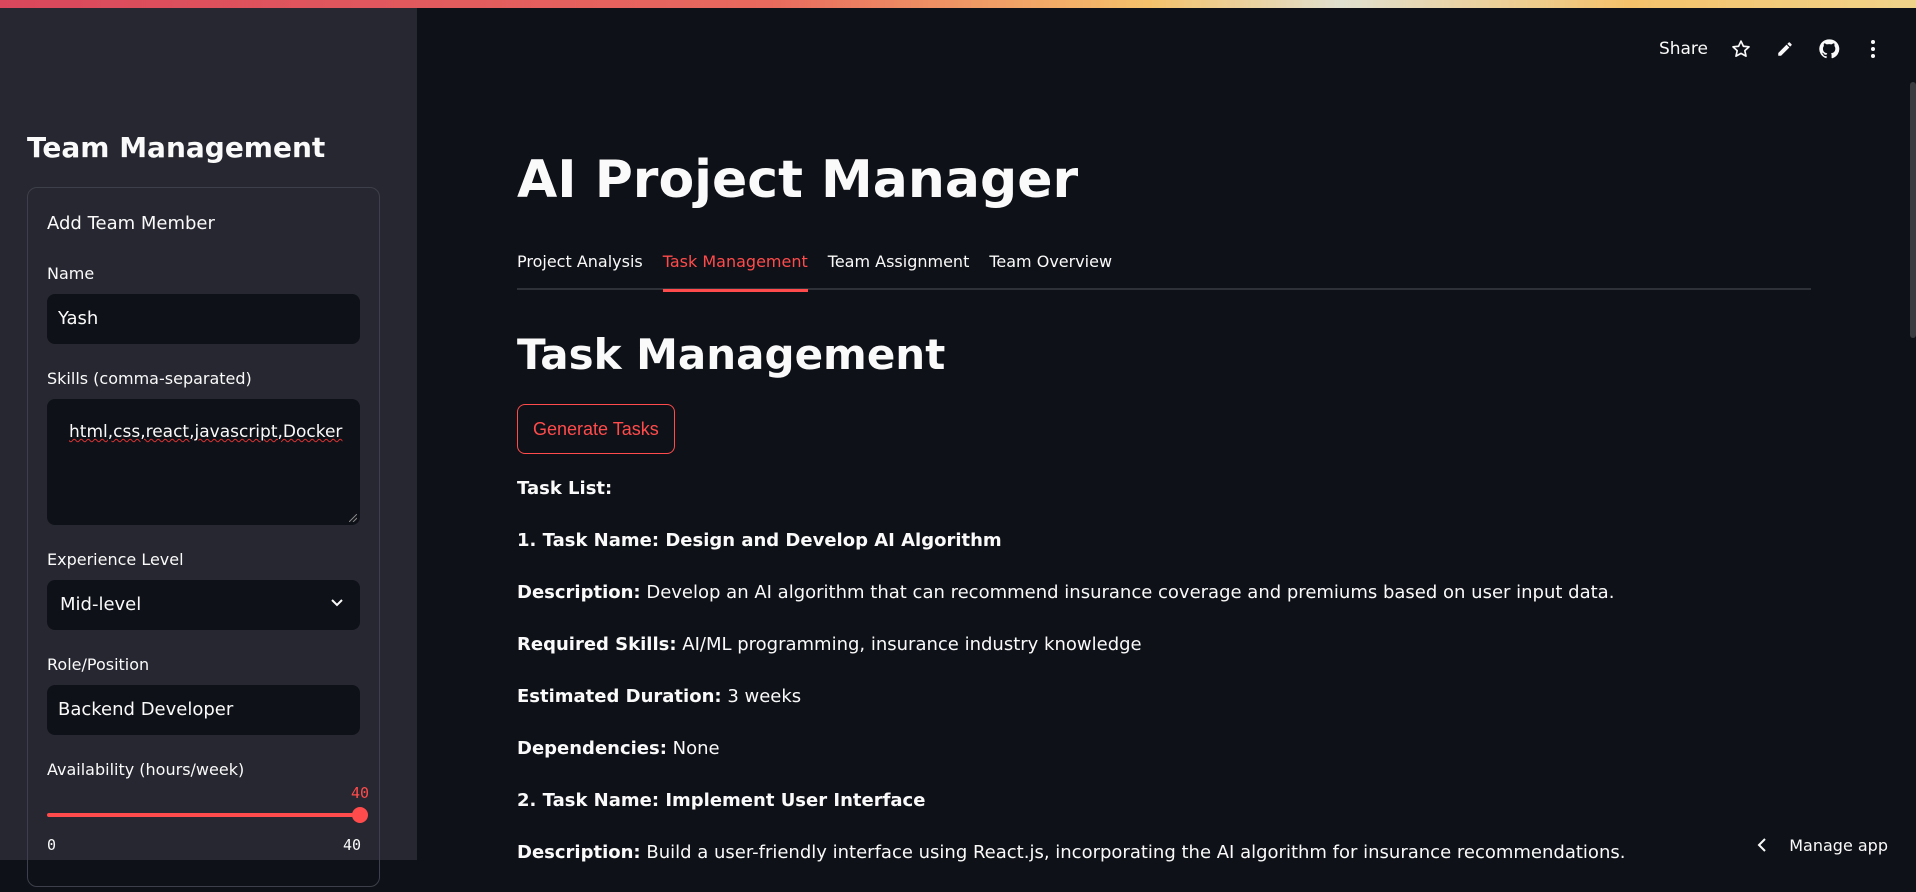 The image size is (1916, 892). What do you see at coordinates (101, 604) in the screenshot?
I see `experience-select-value: Mid-level` at bounding box center [101, 604].